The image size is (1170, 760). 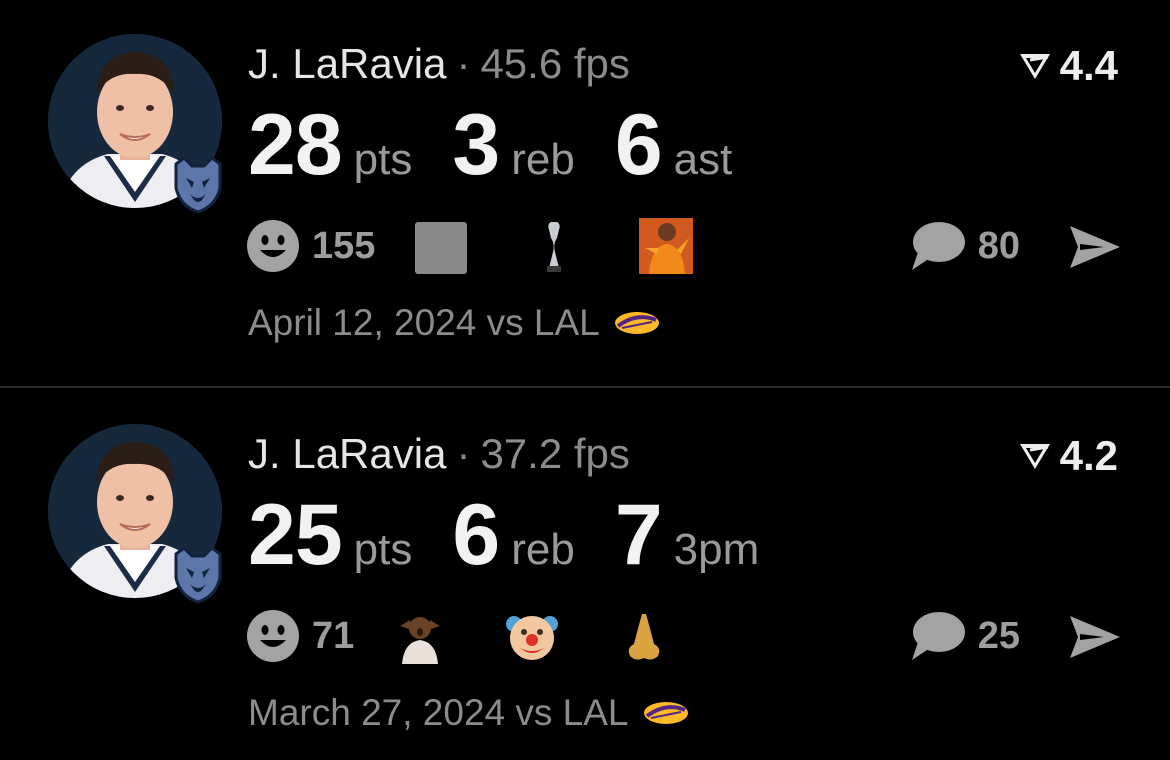 I want to click on game-info: April 12, 2024 vs LAL, so click(x=455, y=323).